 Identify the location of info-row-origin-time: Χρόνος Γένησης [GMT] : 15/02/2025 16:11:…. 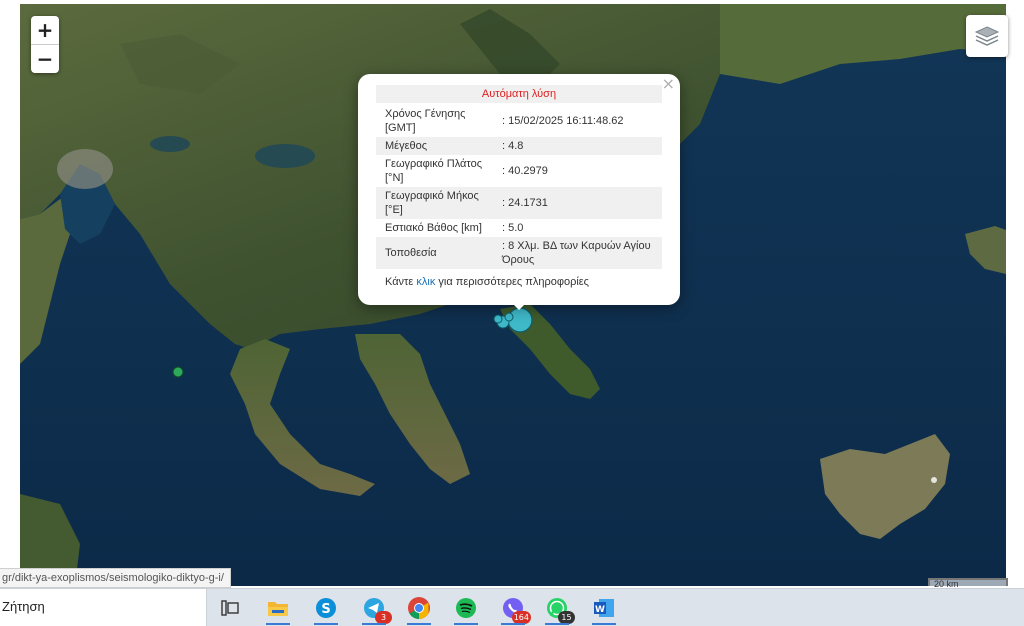
(519, 121).